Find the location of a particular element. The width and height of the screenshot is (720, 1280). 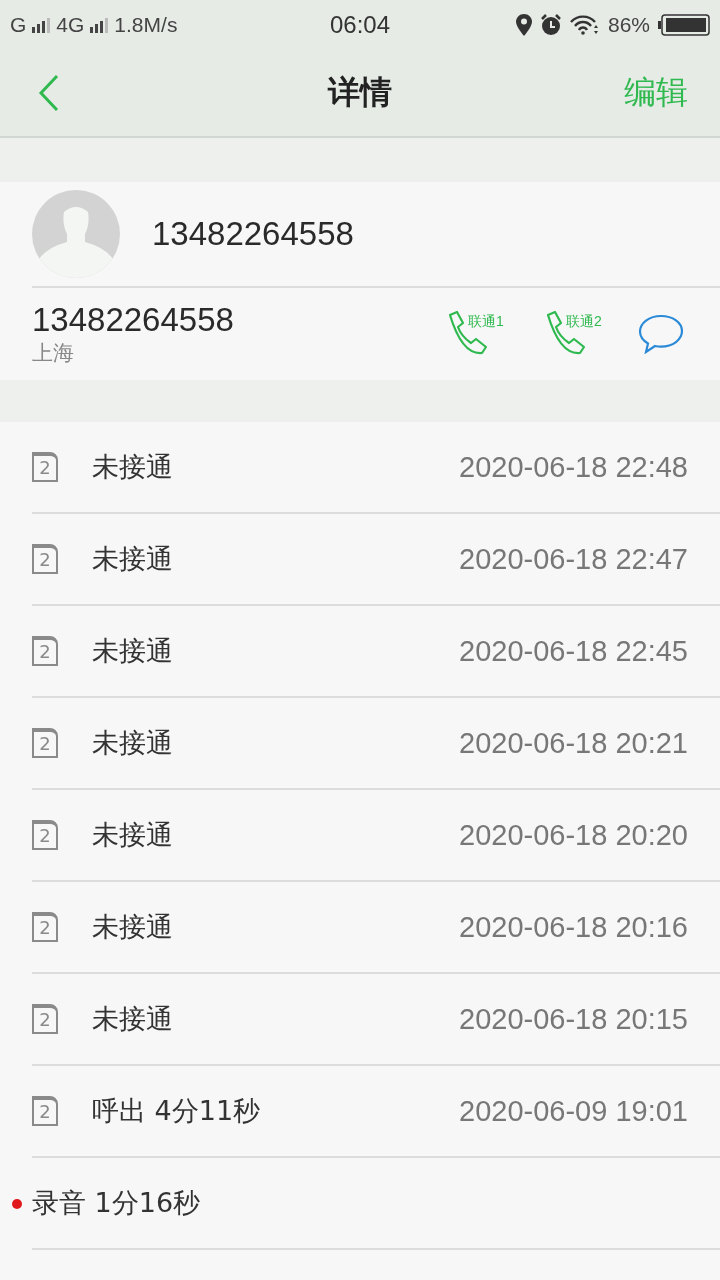

call-record-row: 2 未接通 2020-06-18 20:20 is located at coordinates (376, 836).